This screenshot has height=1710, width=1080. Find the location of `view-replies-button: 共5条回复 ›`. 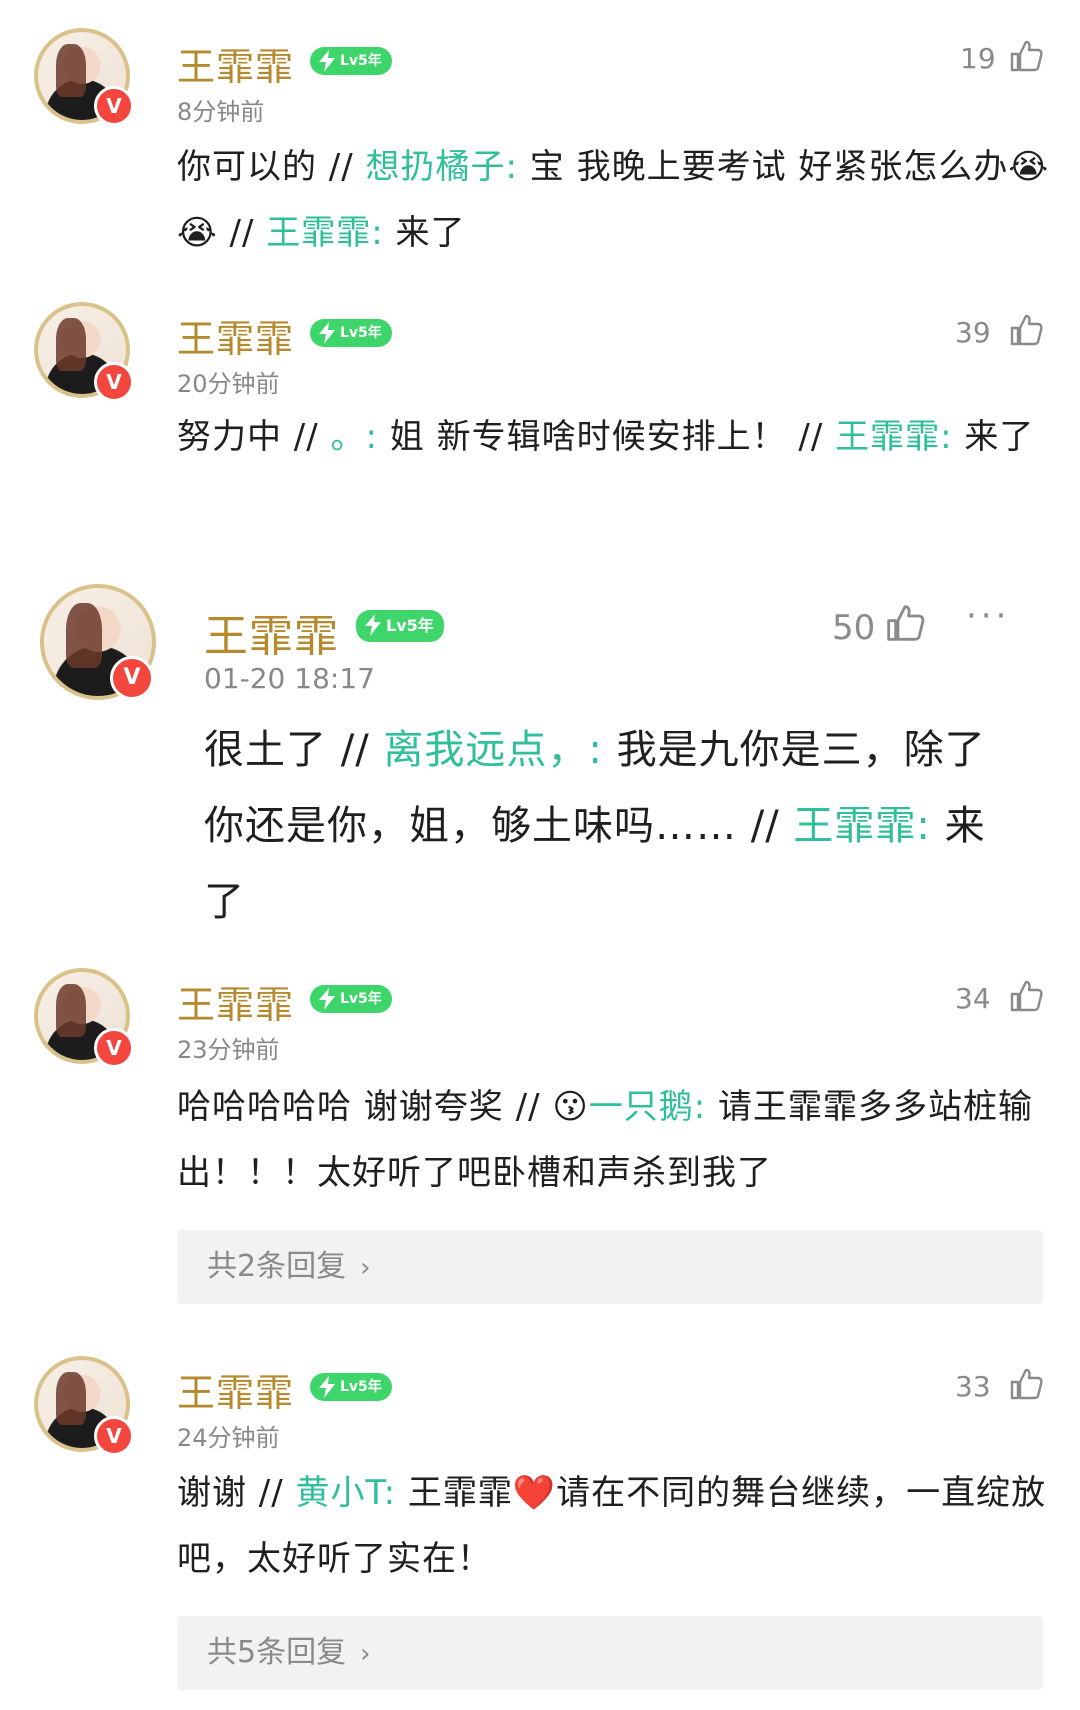

view-replies-button: 共5条回复 › is located at coordinates (610, 1653).